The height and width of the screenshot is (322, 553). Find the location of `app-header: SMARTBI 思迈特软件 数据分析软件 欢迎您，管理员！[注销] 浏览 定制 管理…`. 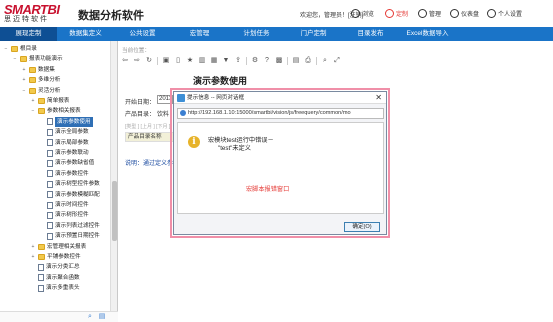

app-header: SMARTBI 思迈特软件 数据分析软件 欢迎您，管理员！[注销] 浏览 定制 管理… is located at coordinates (276, 13).